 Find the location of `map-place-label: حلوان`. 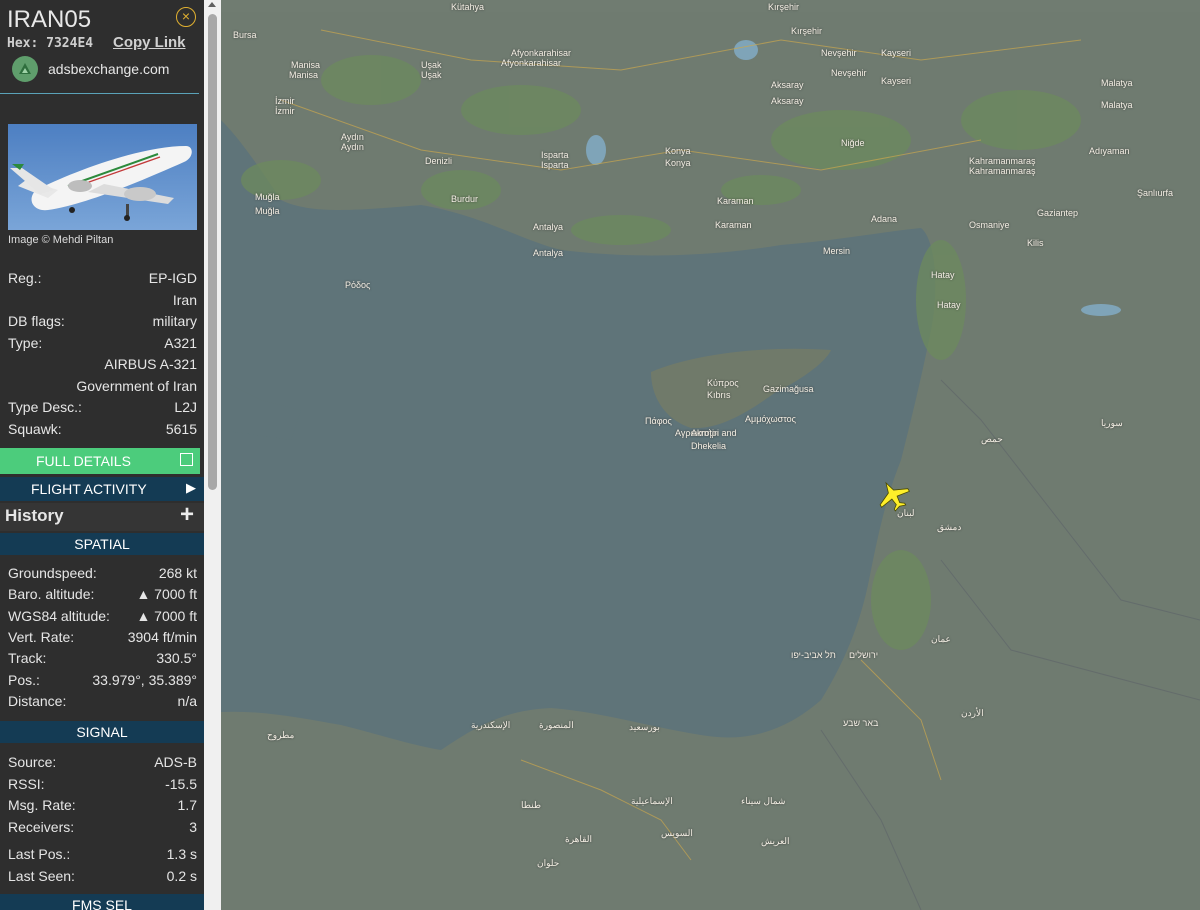

map-place-label: حلوان is located at coordinates (548, 863).